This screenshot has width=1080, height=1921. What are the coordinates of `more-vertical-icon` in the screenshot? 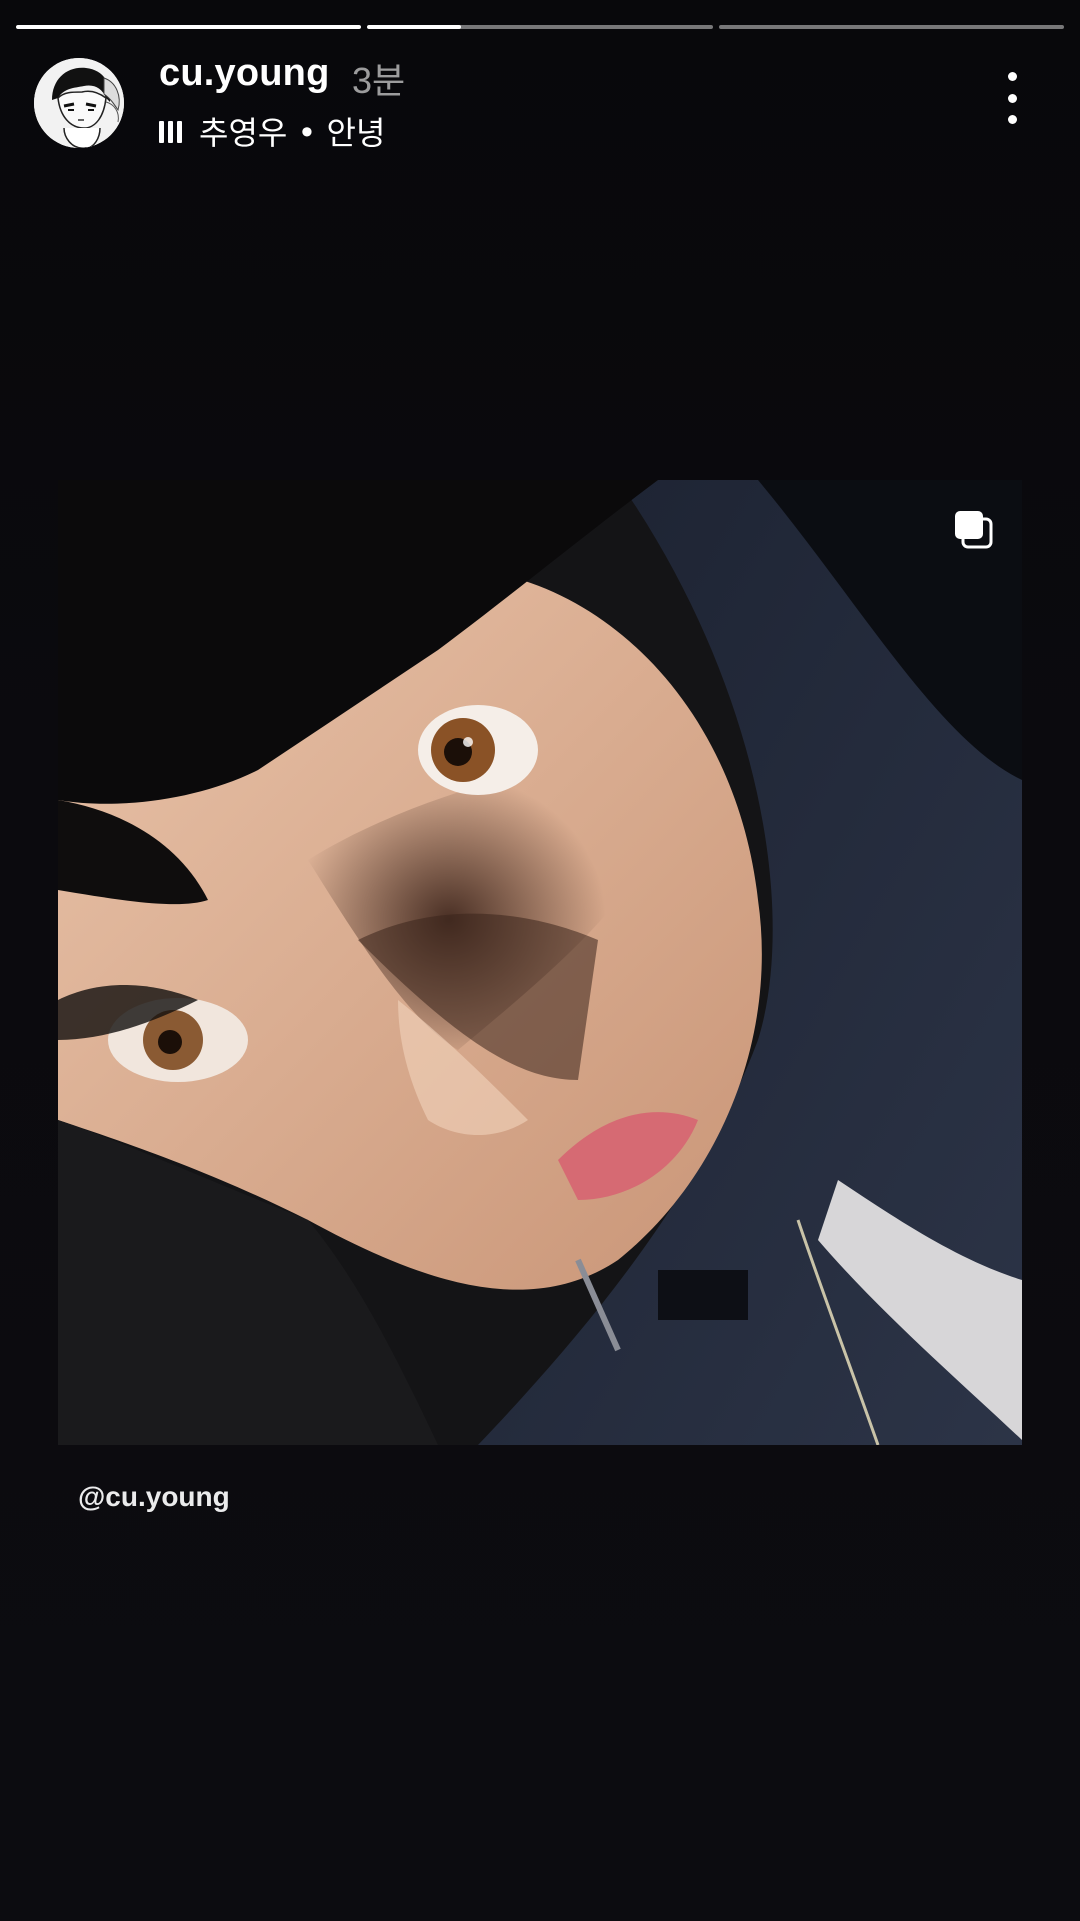 It's located at (1012, 76).